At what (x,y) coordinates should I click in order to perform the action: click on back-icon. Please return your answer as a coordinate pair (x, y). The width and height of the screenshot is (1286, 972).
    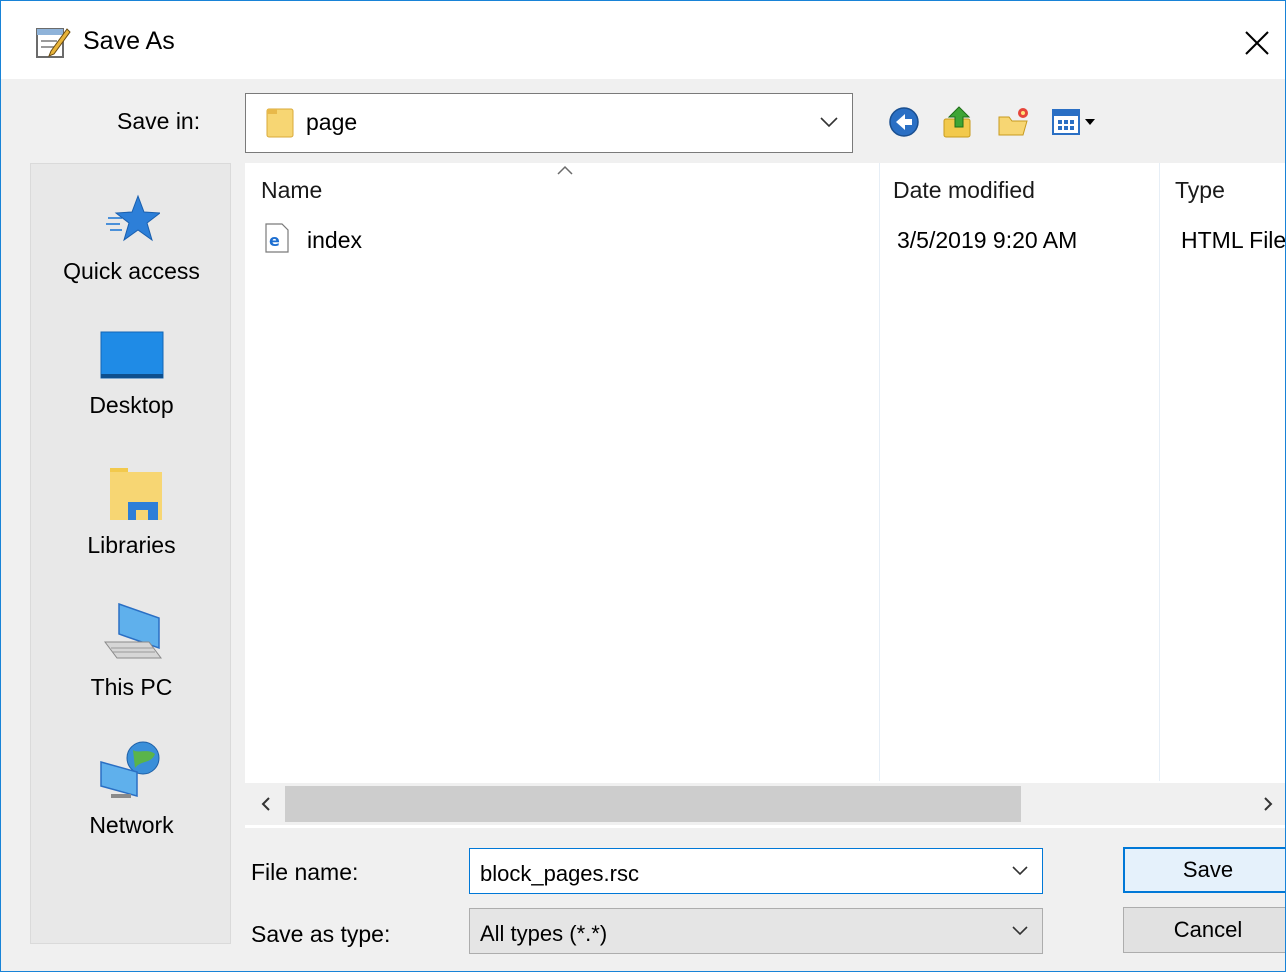
    Looking at the image, I should click on (904, 122).